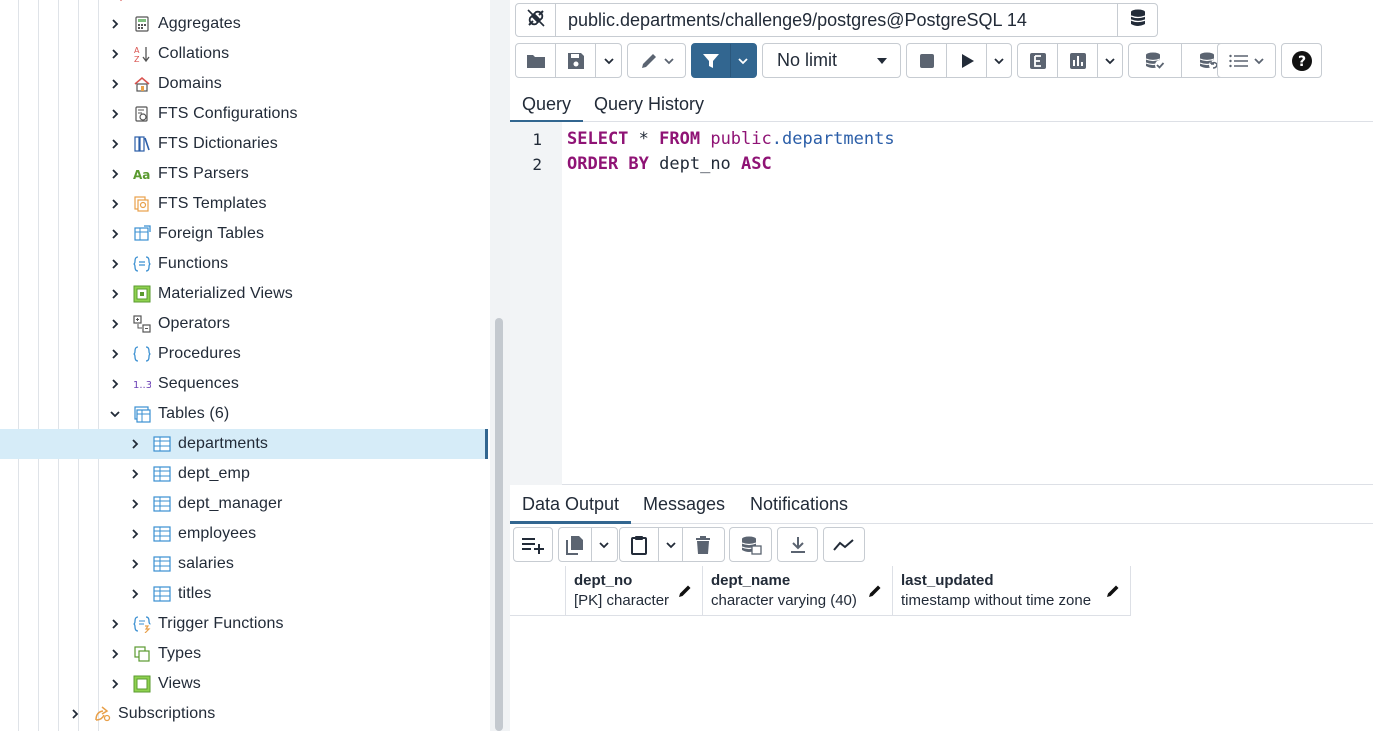  I want to click on graph-visualiser-inner, so click(844, 544).